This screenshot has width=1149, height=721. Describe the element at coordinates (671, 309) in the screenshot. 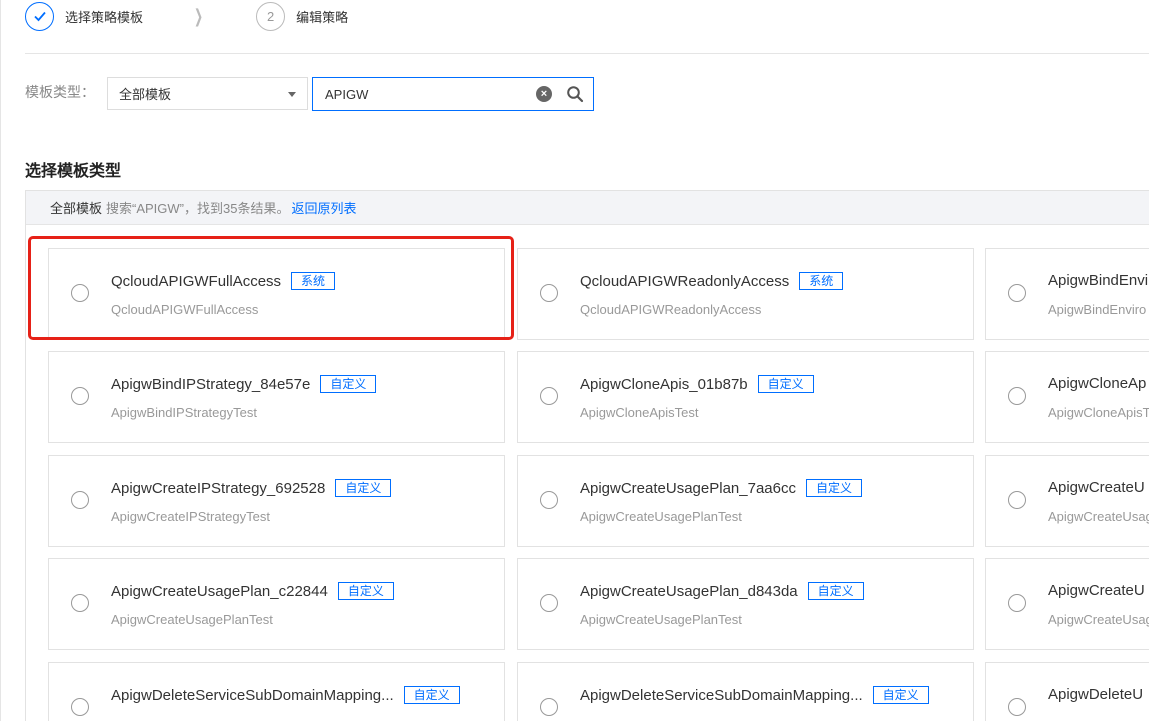

I see `template-description: QcloudAPIGWReadonlyAccess` at that location.